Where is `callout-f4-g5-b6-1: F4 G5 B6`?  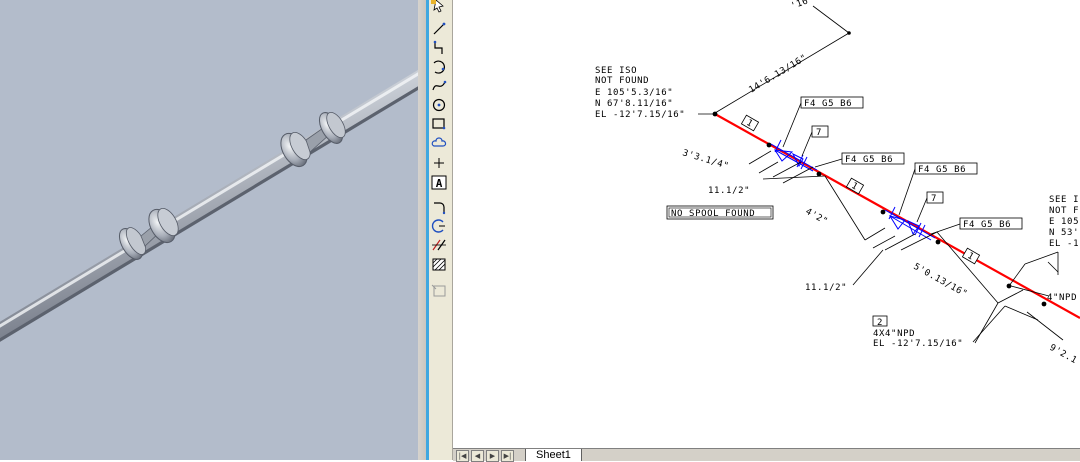 callout-f4-g5-b6-1: F4 G5 B6 is located at coordinates (828, 104).